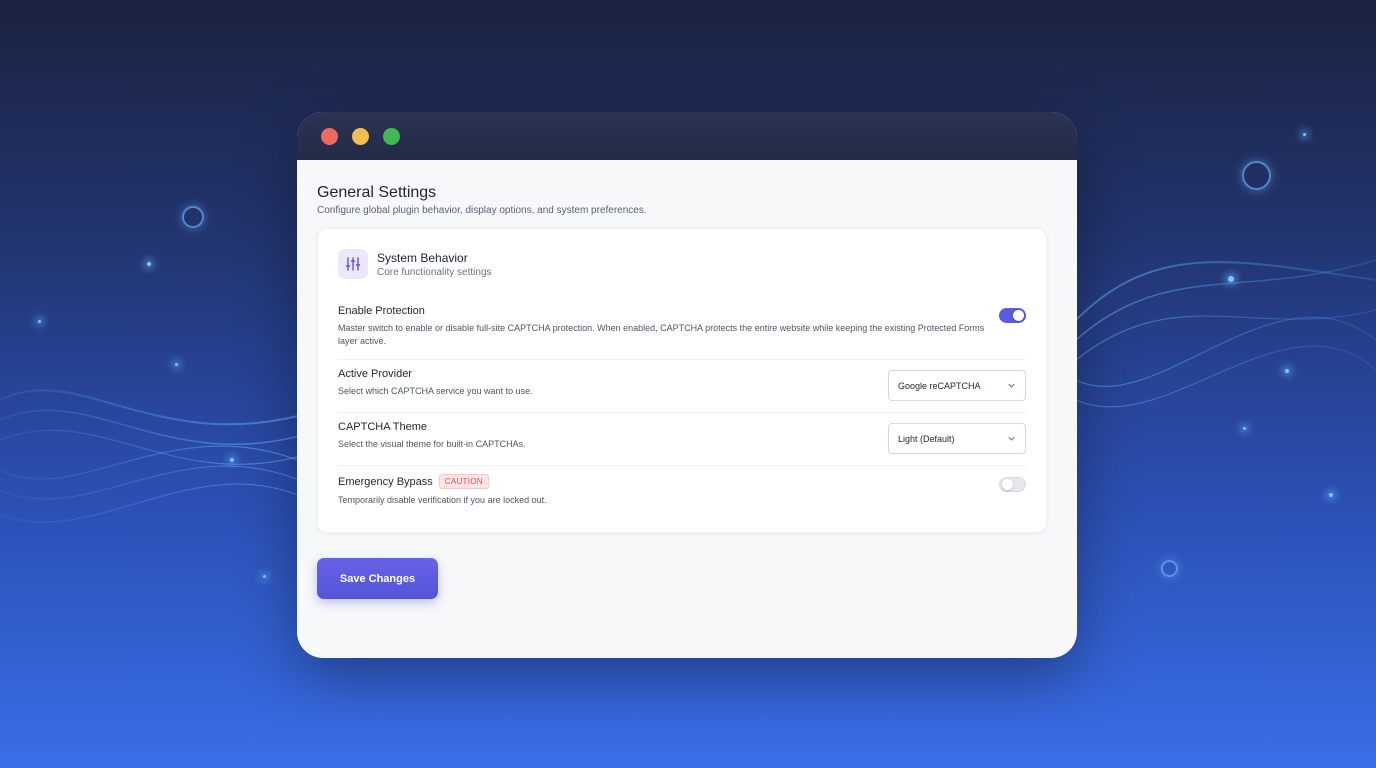 This screenshot has width=1376, height=768. I want to click on select-value: Light (Default), so click(926, 438).